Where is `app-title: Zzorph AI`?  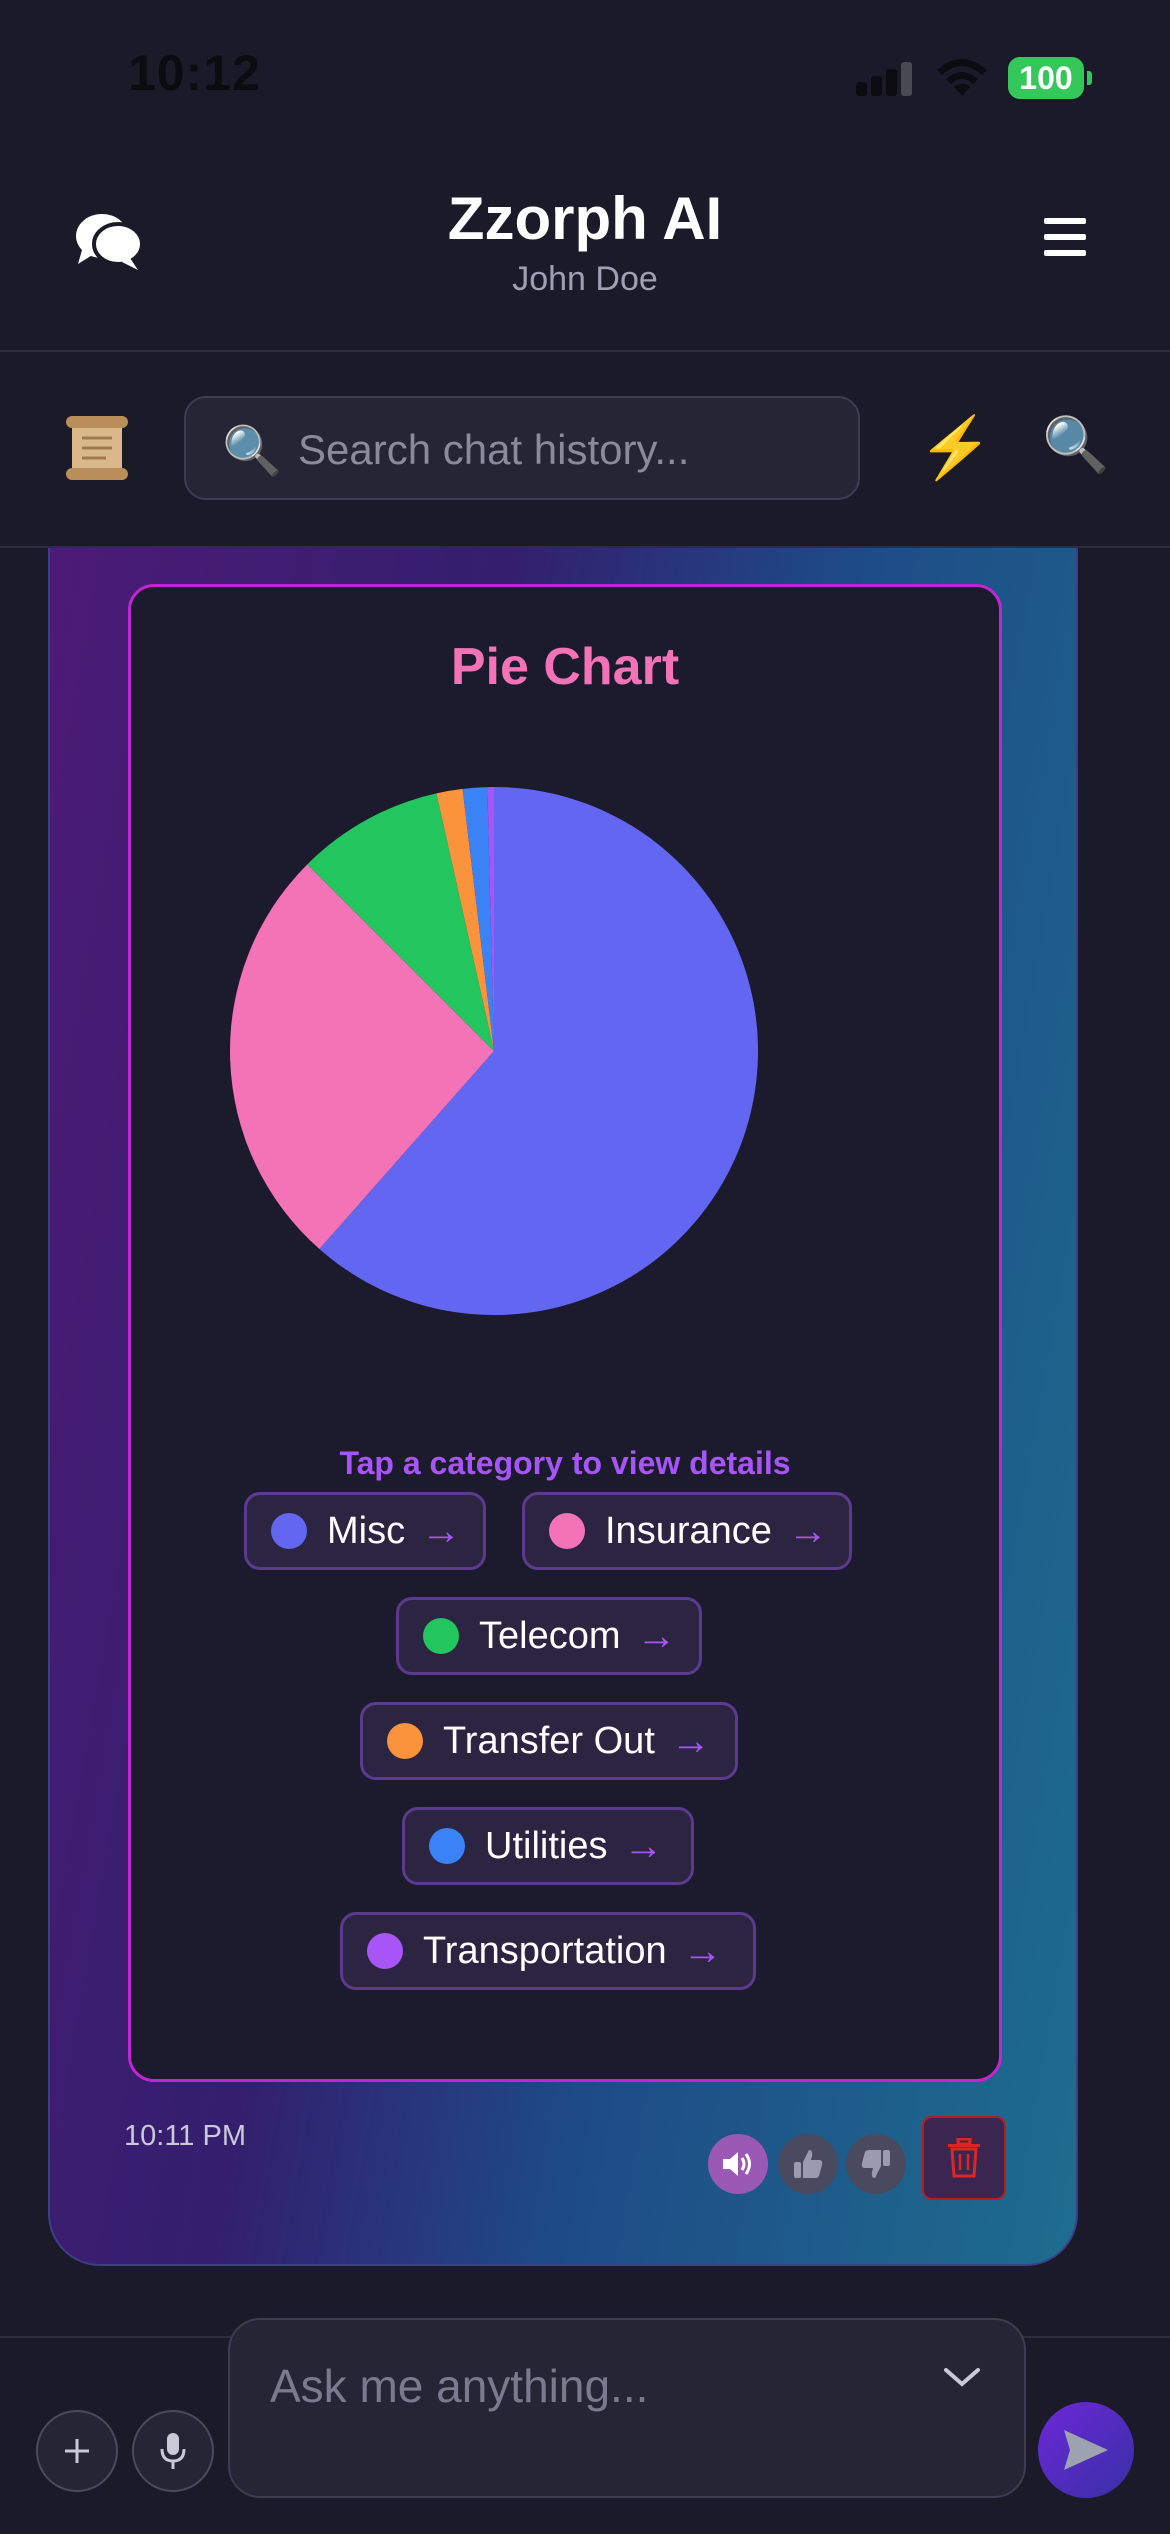 app-title: Zzorph AI is located at coordinates (585, 218).